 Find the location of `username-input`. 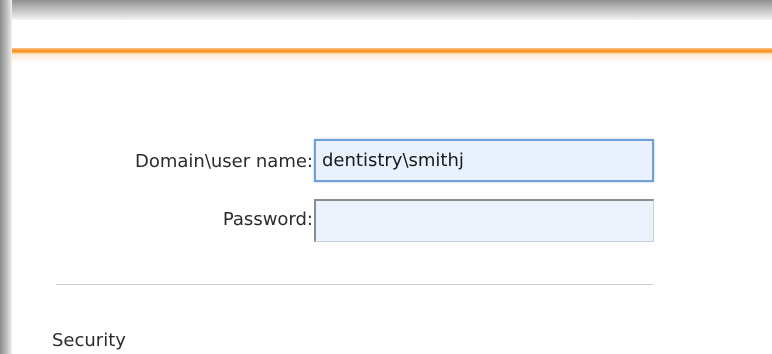

username-input is located at coordinates (484, 160).